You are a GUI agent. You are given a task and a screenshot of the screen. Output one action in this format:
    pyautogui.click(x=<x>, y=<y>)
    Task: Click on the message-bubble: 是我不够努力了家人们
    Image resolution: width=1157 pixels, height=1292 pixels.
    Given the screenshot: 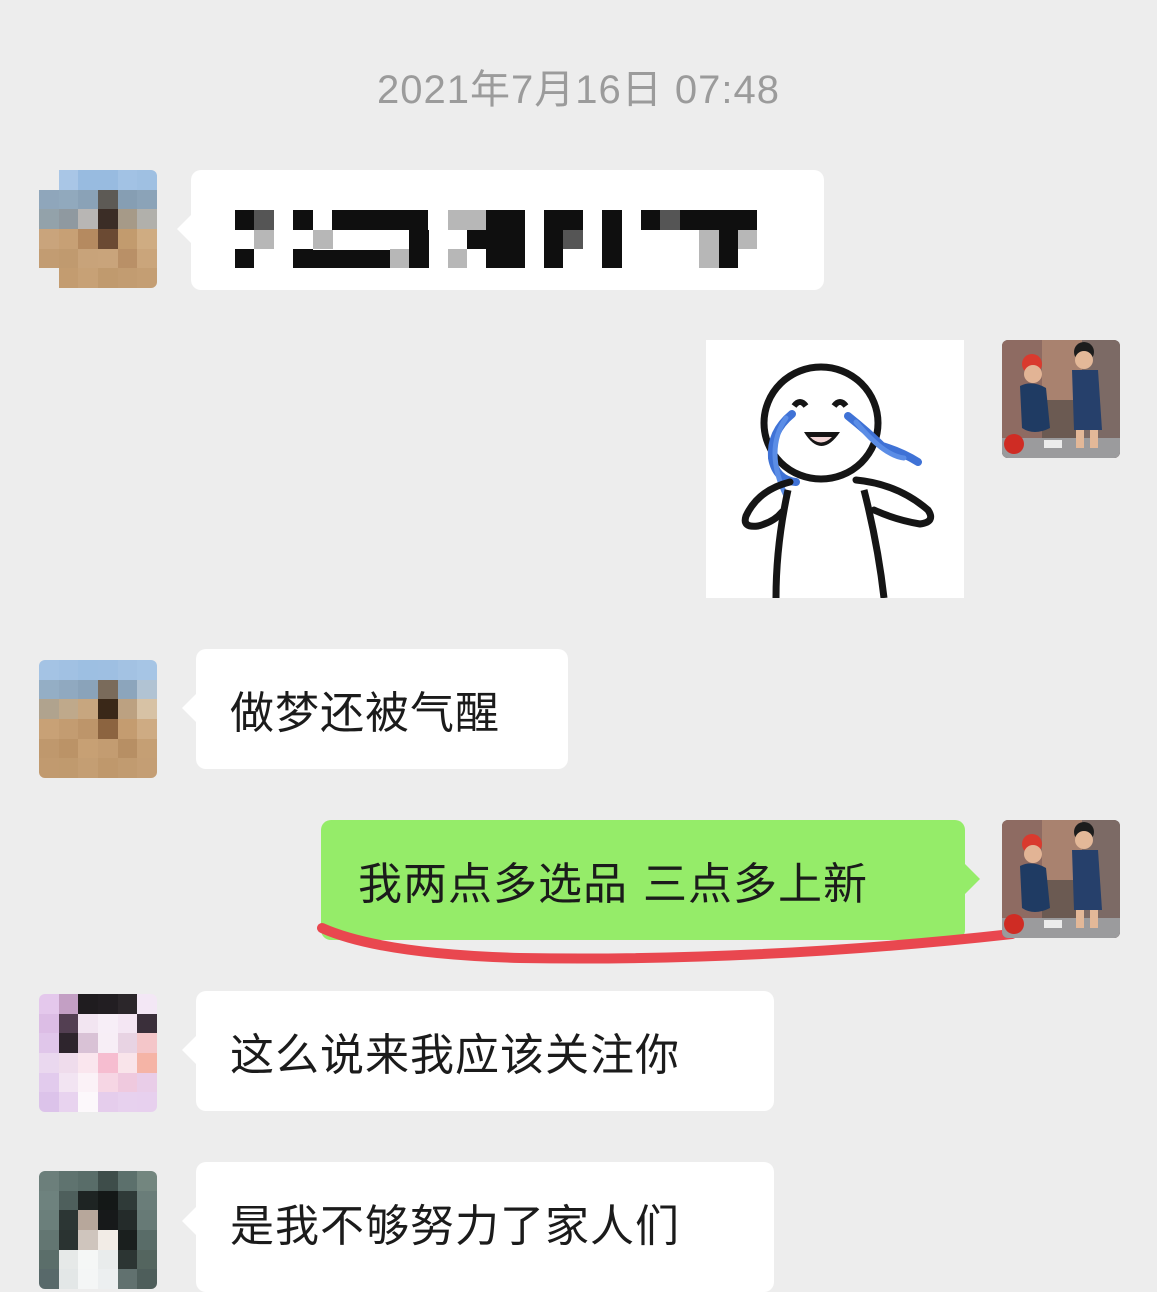 What is the action you would take?
    pyautogui.click(x=478, y=1227)
    